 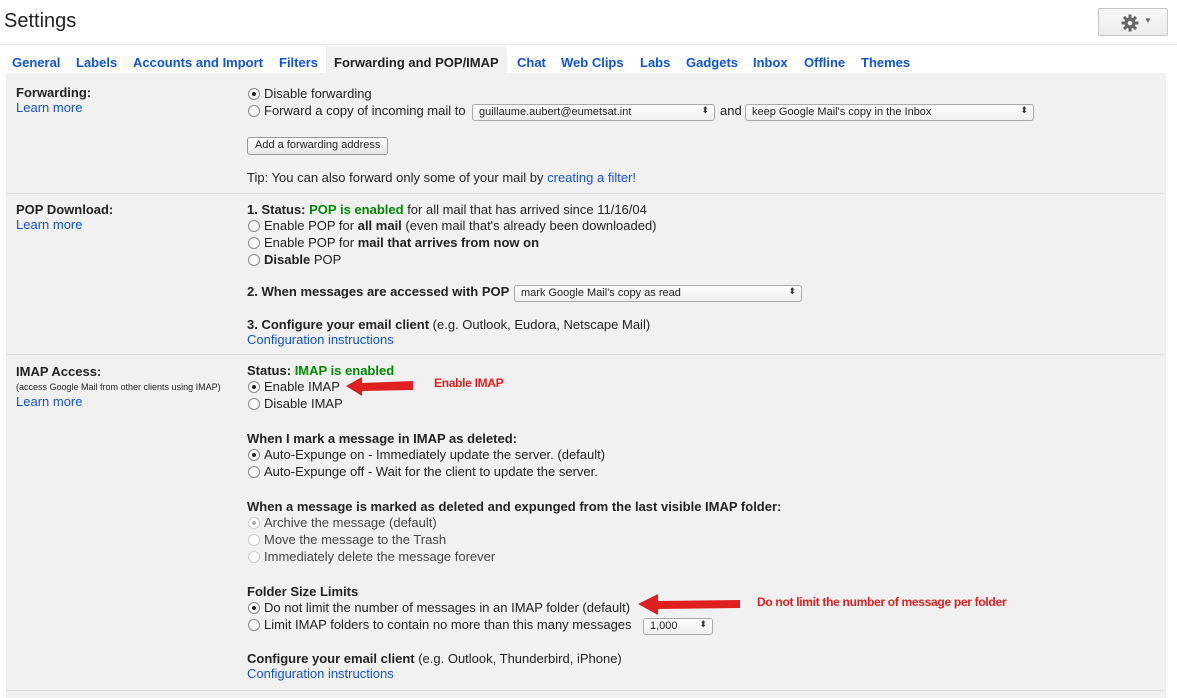 What do you see at coordinates (543, 496) in the screenshot?
I see `annotation-arrows` at bounding box center [543, 496].